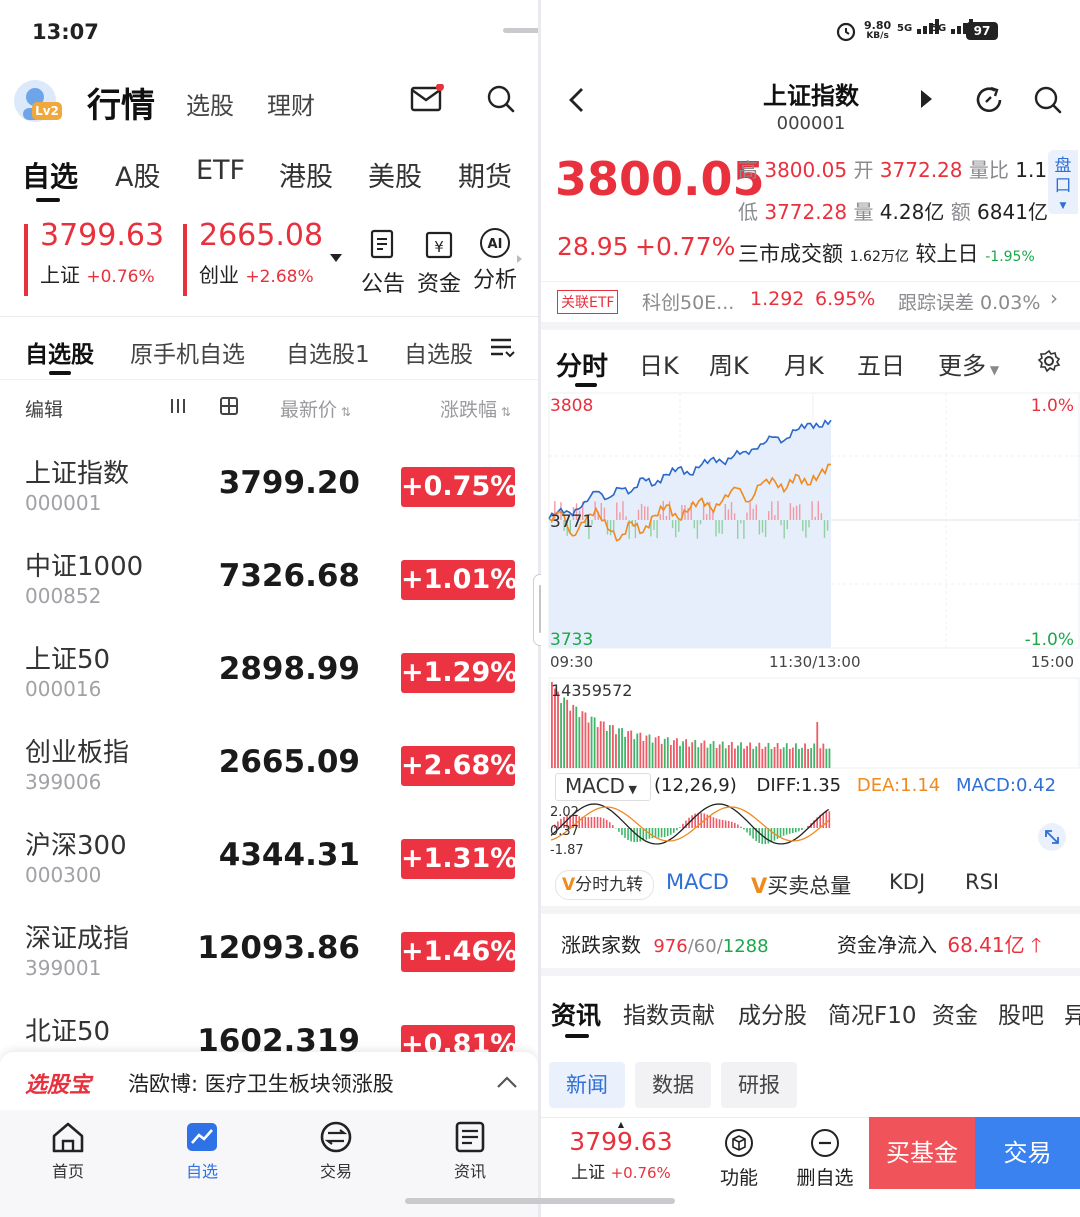 This screenshot has width=1080, height=1217. Describe the element at coordinates (306, 174) in the screenshot. I see `tab-hk: 港股` at that location.